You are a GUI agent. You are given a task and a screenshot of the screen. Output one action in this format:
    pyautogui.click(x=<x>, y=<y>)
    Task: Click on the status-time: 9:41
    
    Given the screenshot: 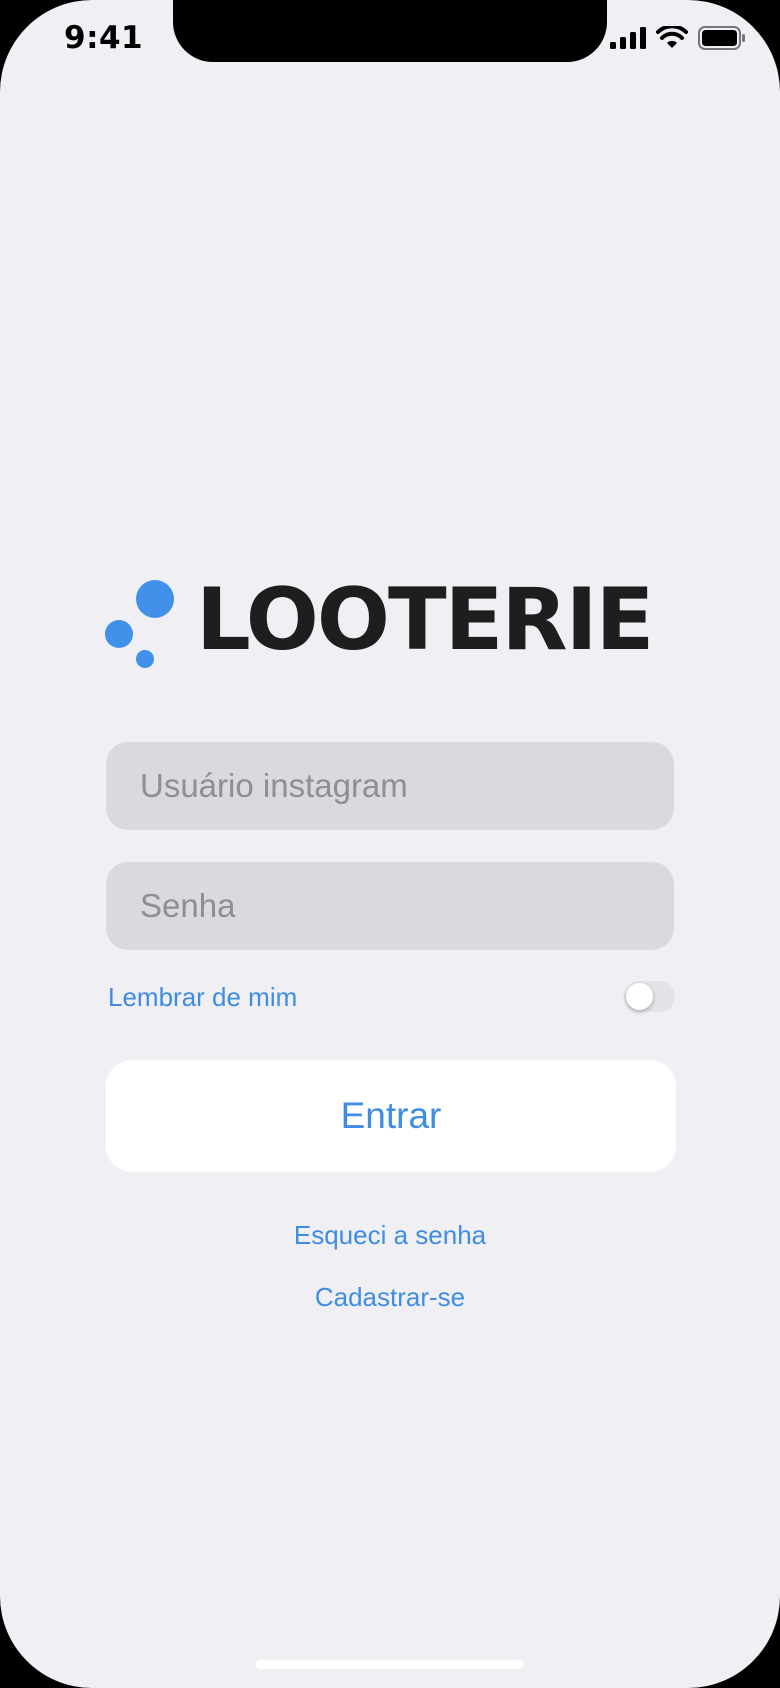 What is the action you would take?
    pyautogui.click(x=104, y=38)
    